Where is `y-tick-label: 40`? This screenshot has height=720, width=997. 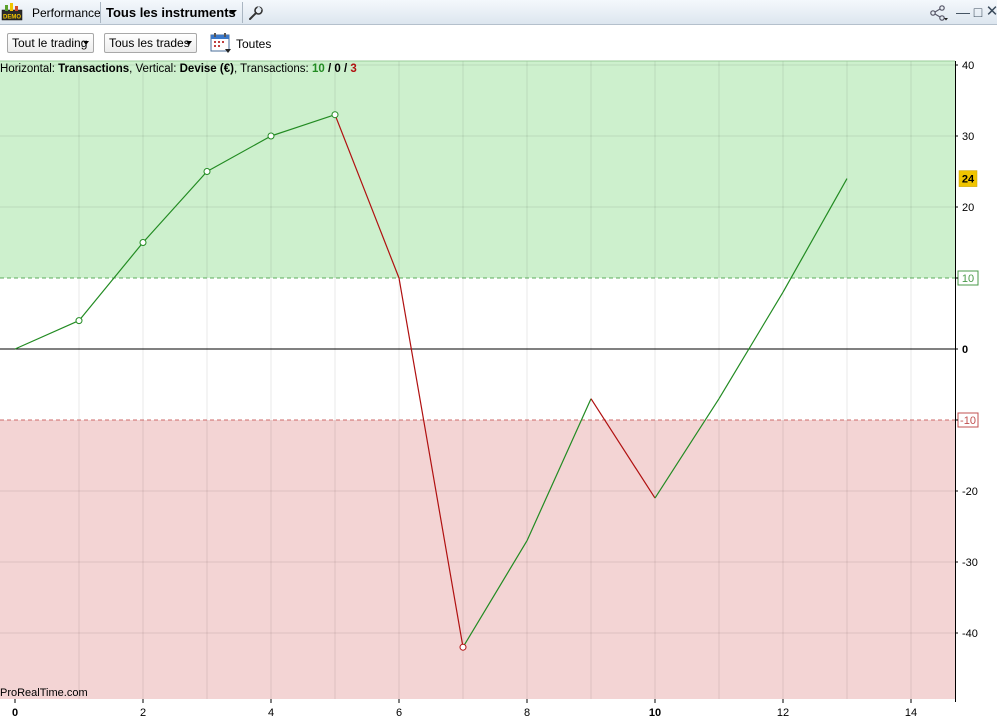 y-tick-label: 40 is located at coordinates (968, 66).